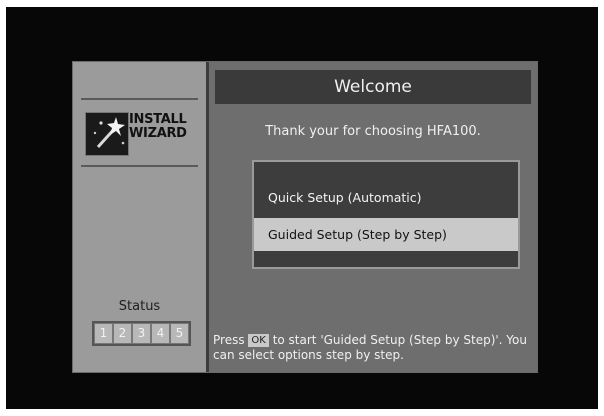  I want to click on menu-item-quick-setup: Quick Setup (Automatic), so click(386, 197).